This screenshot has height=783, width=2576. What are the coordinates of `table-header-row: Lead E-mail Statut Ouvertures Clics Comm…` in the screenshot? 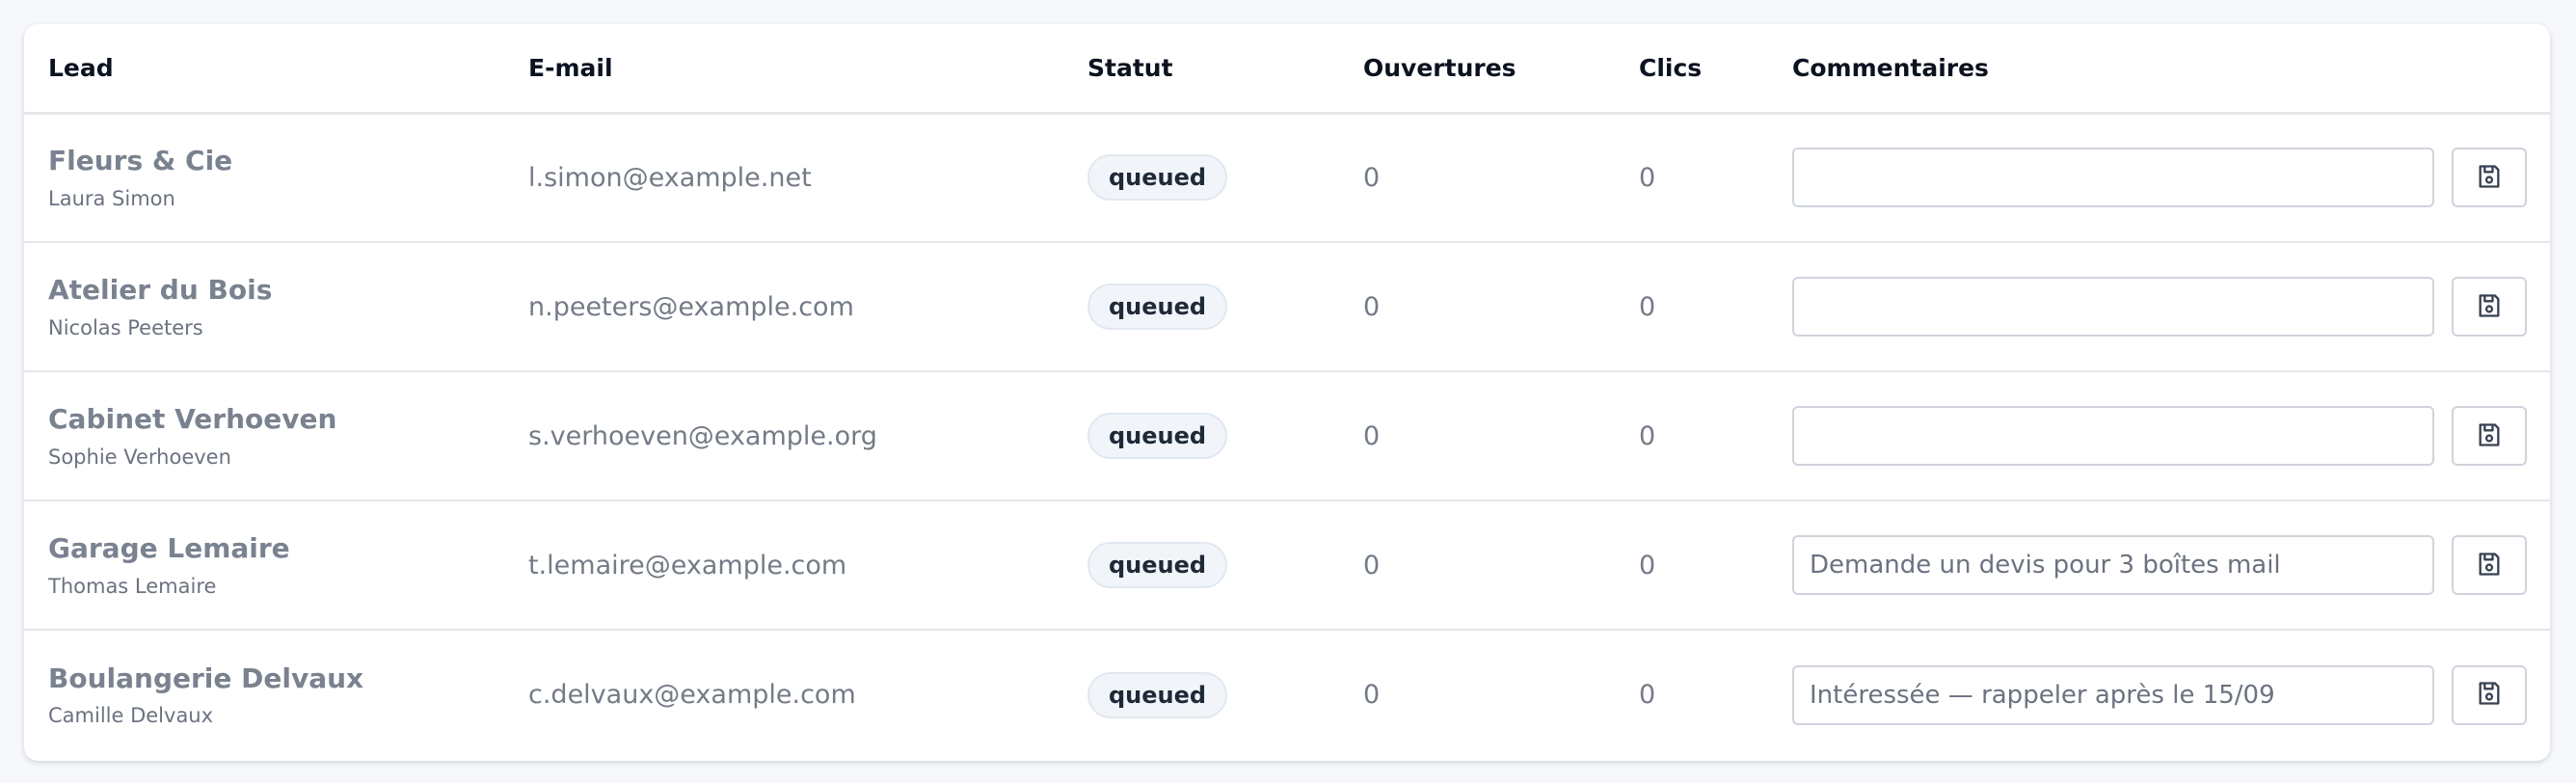 It's located at (1287, 68).